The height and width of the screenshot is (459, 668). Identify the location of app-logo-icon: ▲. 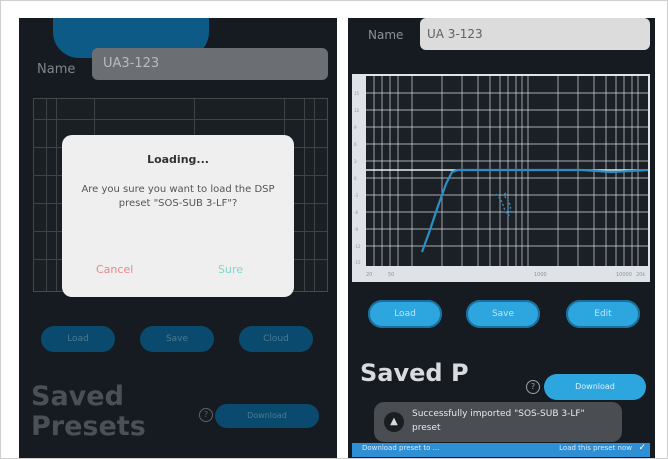
(394, 422).